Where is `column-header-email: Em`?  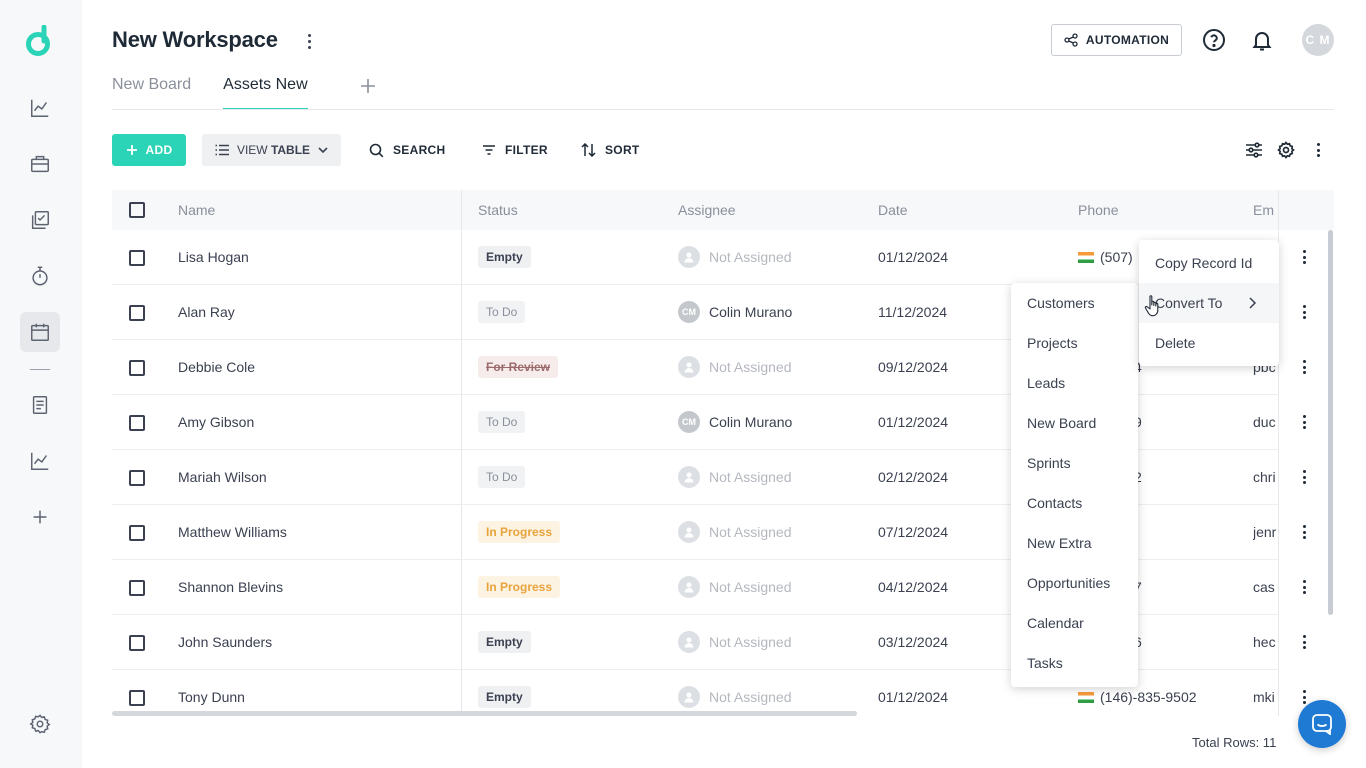 column-header-email: Em is located at coordinates (1263, 210).